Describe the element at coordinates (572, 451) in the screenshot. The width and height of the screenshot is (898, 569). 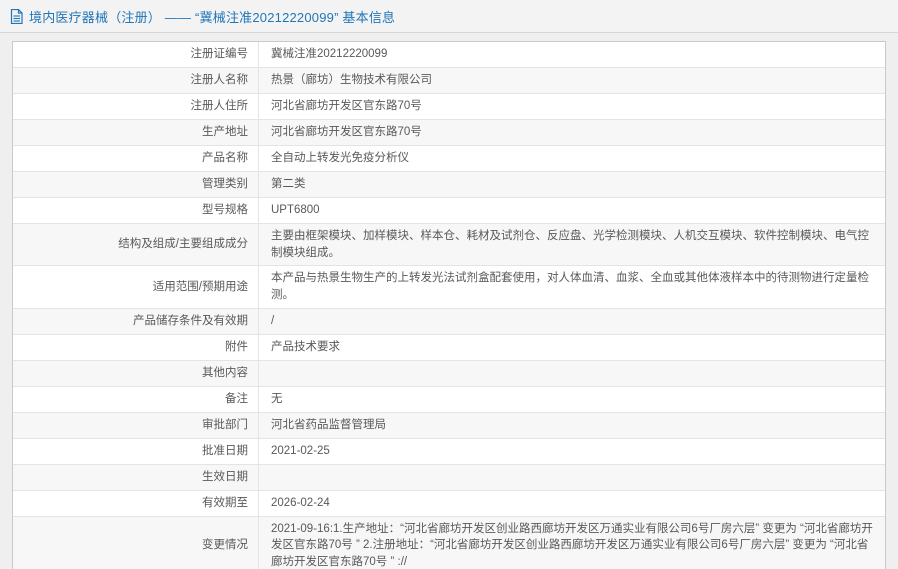
I see `row-value: 2021-02-25` at that location.